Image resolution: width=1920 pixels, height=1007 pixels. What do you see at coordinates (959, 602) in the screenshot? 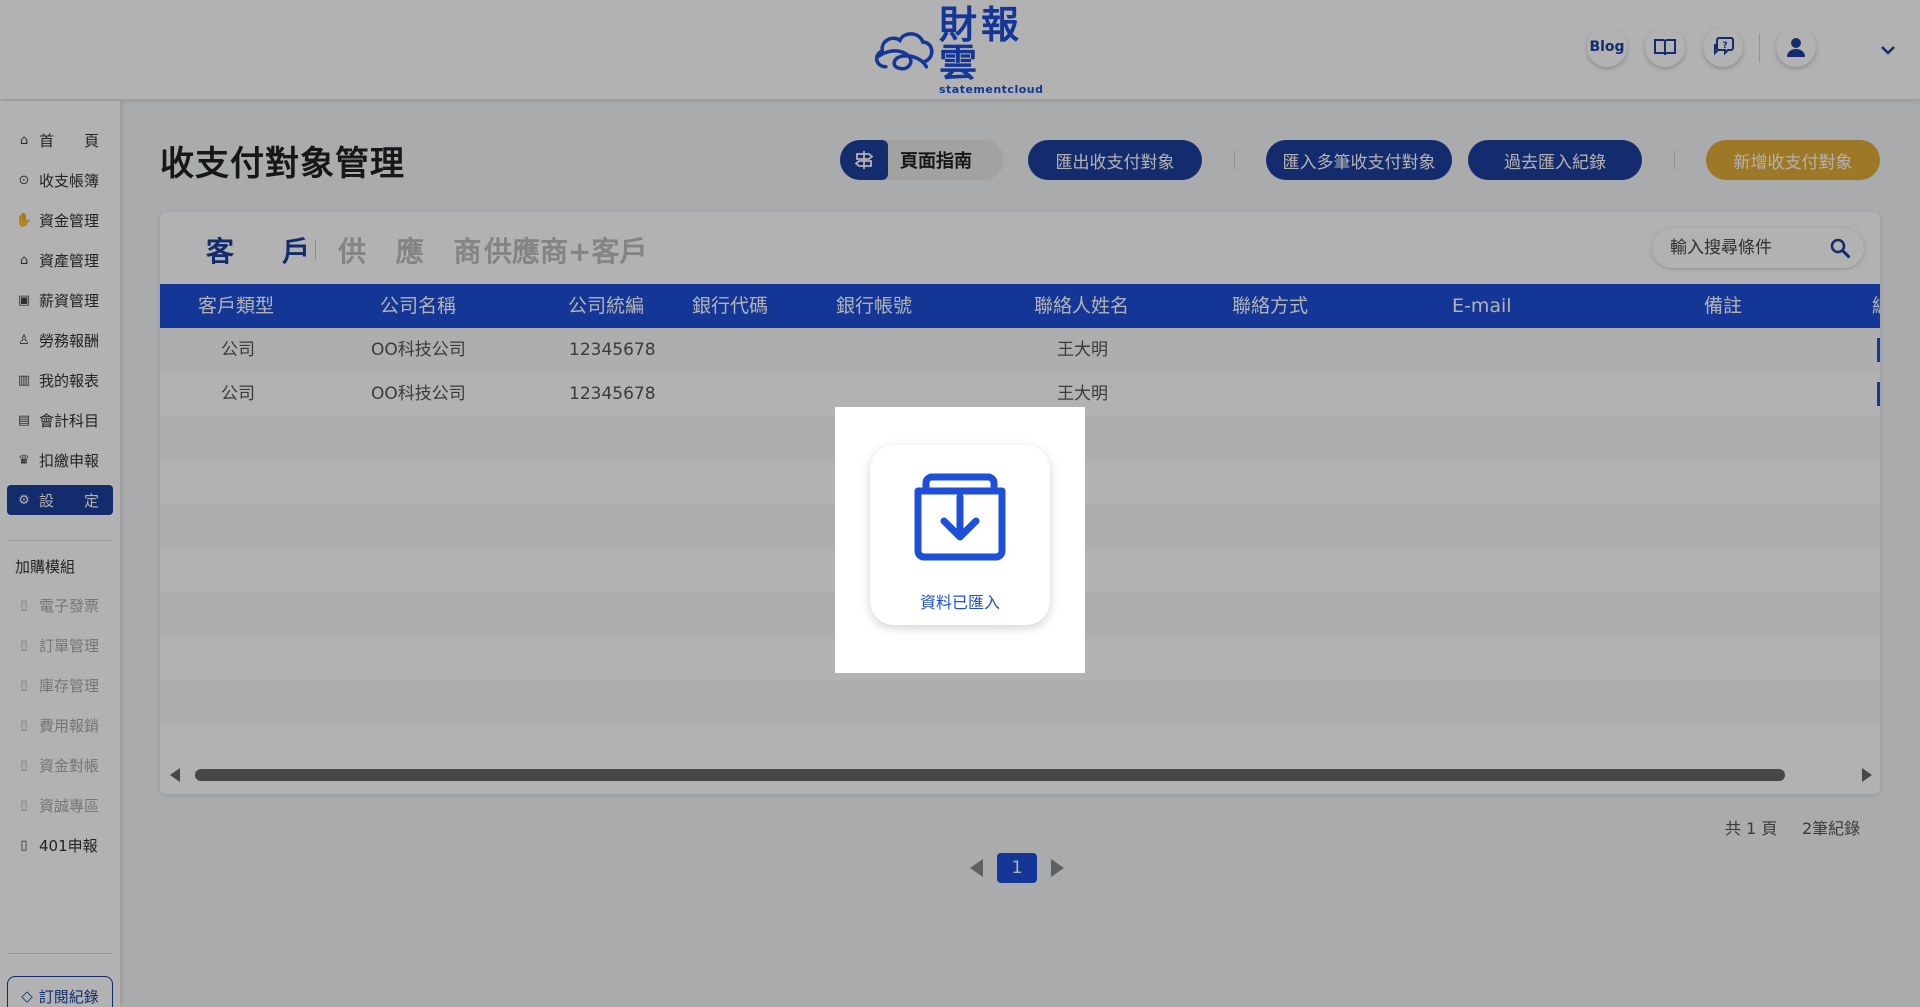
I see `import-success-message: 資料已匯入` at bounding box center [959, 602].